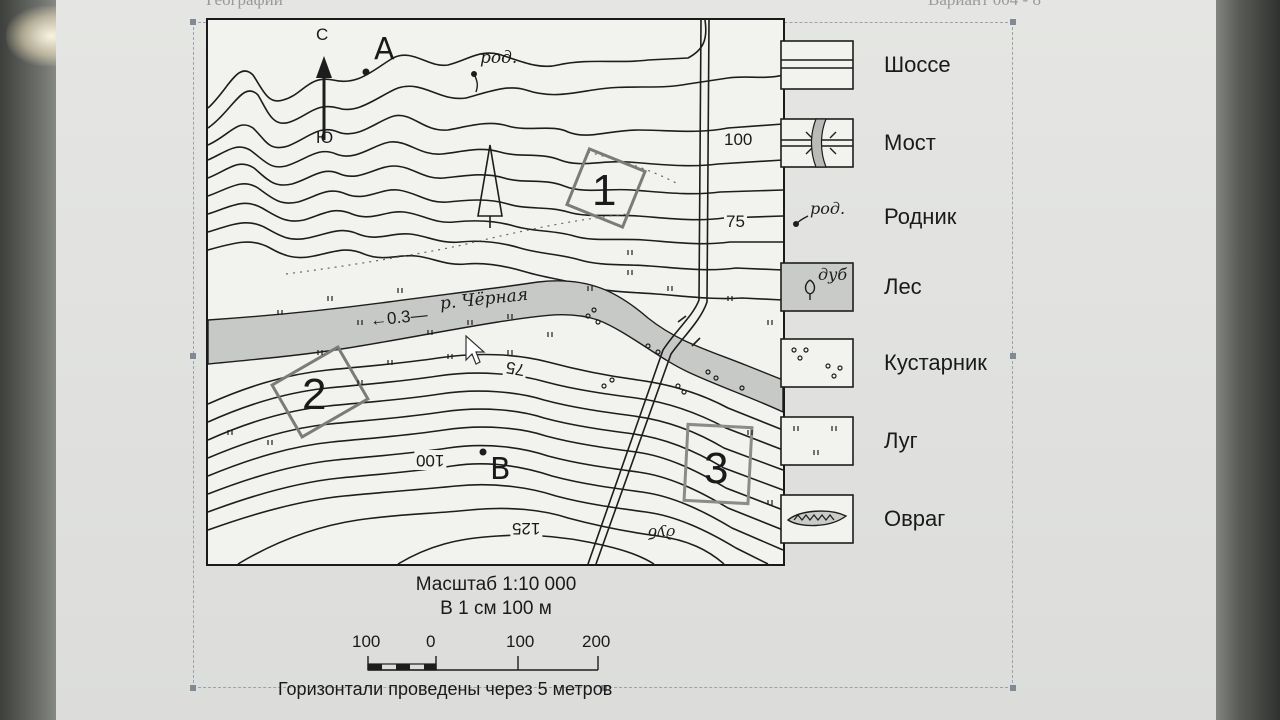 This screenshot has height=720, width=1280. I want to click on scale-bar-graphic, so click(483, 663).